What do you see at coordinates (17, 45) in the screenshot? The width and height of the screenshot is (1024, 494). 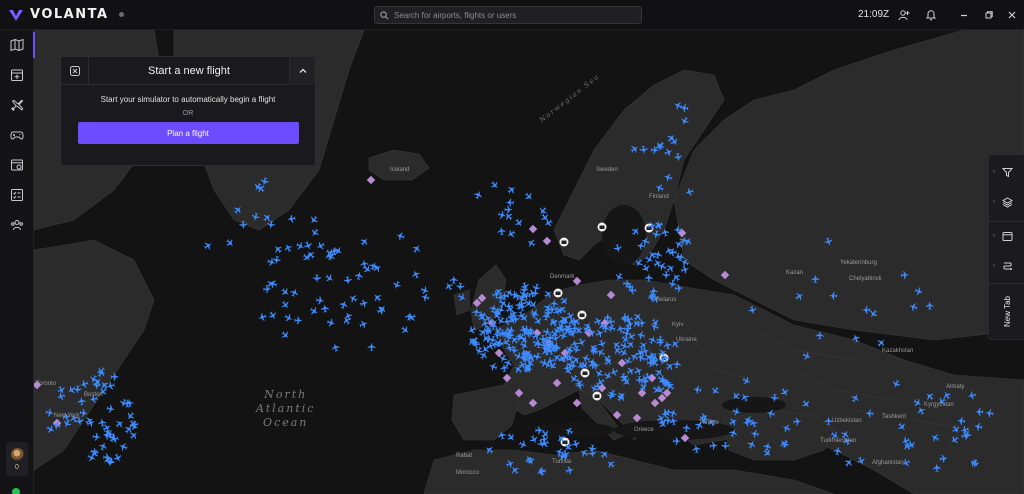 I see `sidebar-item-map` at bounding box center [17, 45].